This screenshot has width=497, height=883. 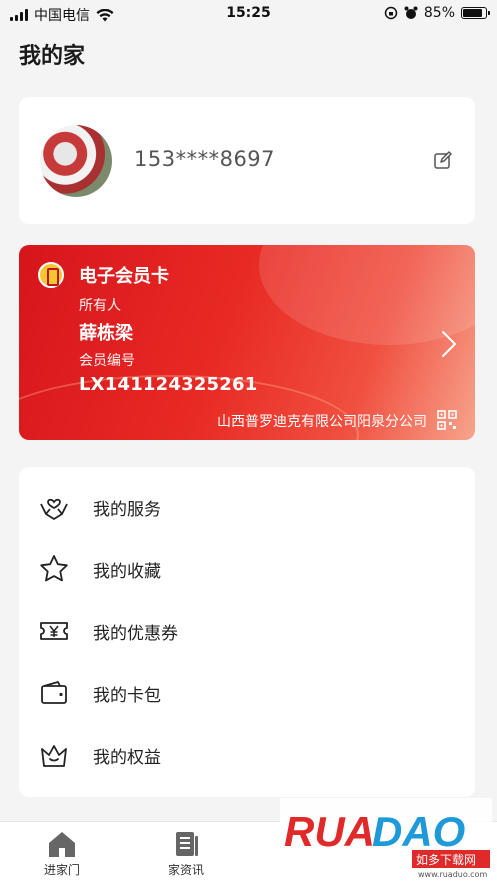 What do you see at coordinates (411, 12) in the screenshot?
I see `alarm-icon` at bounding box center [411, 12].